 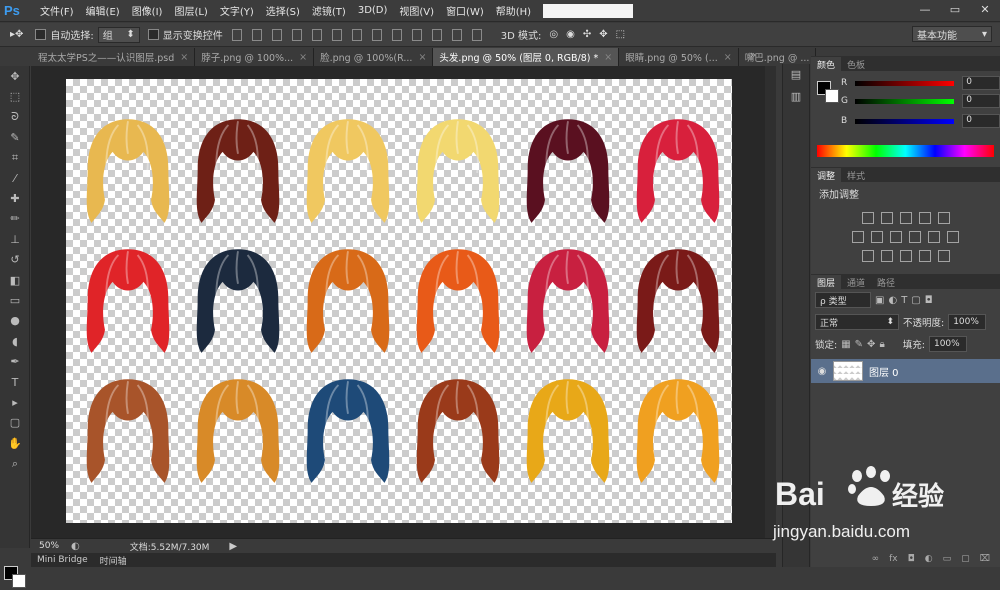 What do you see at coordinates (147, 10) in the screenshot?
I see `menu-image: 图像(I)` at bounding box center [147, 10].